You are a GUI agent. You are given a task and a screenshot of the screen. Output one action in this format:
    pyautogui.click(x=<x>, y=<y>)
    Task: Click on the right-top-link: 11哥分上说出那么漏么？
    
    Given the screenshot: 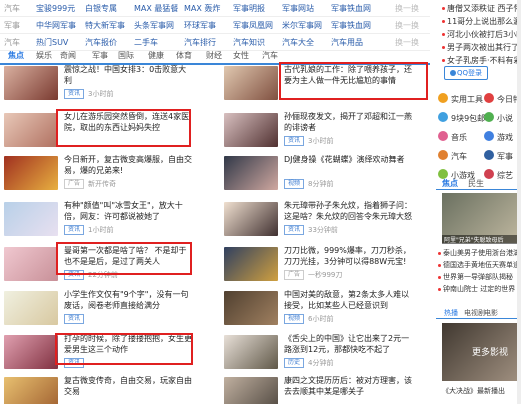 What is the action you would take?
    pyautogui.click(x=481, y=21)
    